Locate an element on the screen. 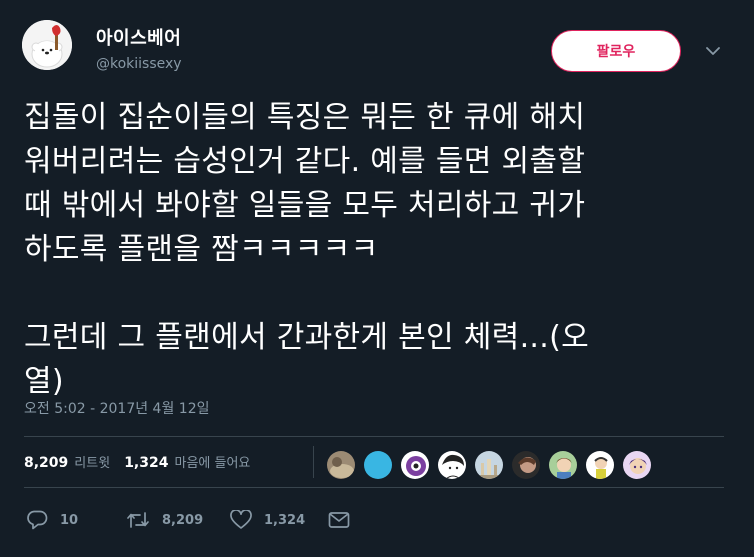 This screenshot has width=754, height=557. retweet-icon is located at coordinates (138, 520).